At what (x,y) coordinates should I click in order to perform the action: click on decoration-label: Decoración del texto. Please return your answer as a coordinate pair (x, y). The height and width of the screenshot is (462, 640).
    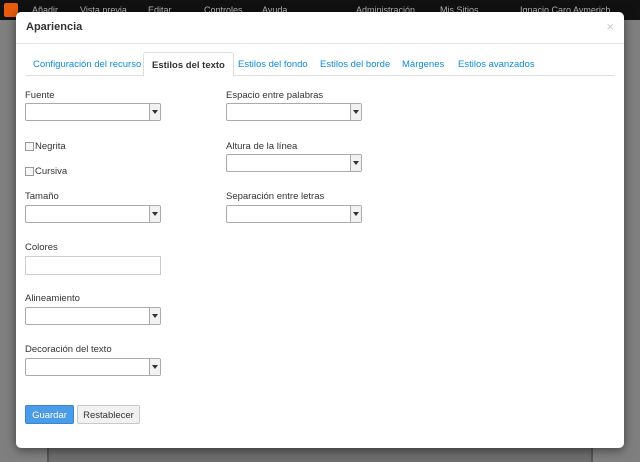
    Looking at the image, I should click on (68, 349).